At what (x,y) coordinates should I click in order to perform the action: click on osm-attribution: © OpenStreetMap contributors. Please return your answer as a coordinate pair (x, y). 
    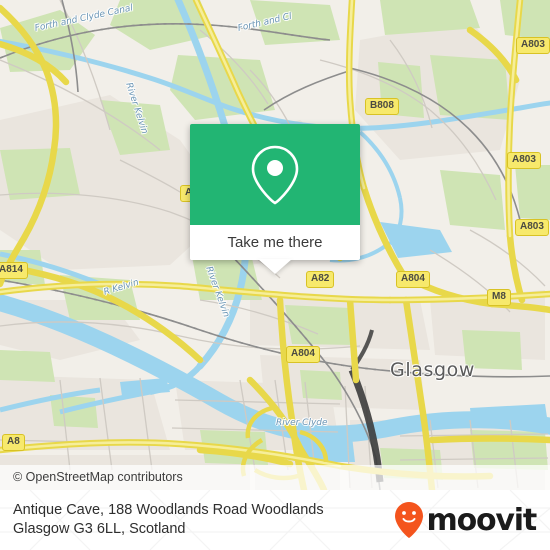
    Looking at the image, I should click on (275, 477).